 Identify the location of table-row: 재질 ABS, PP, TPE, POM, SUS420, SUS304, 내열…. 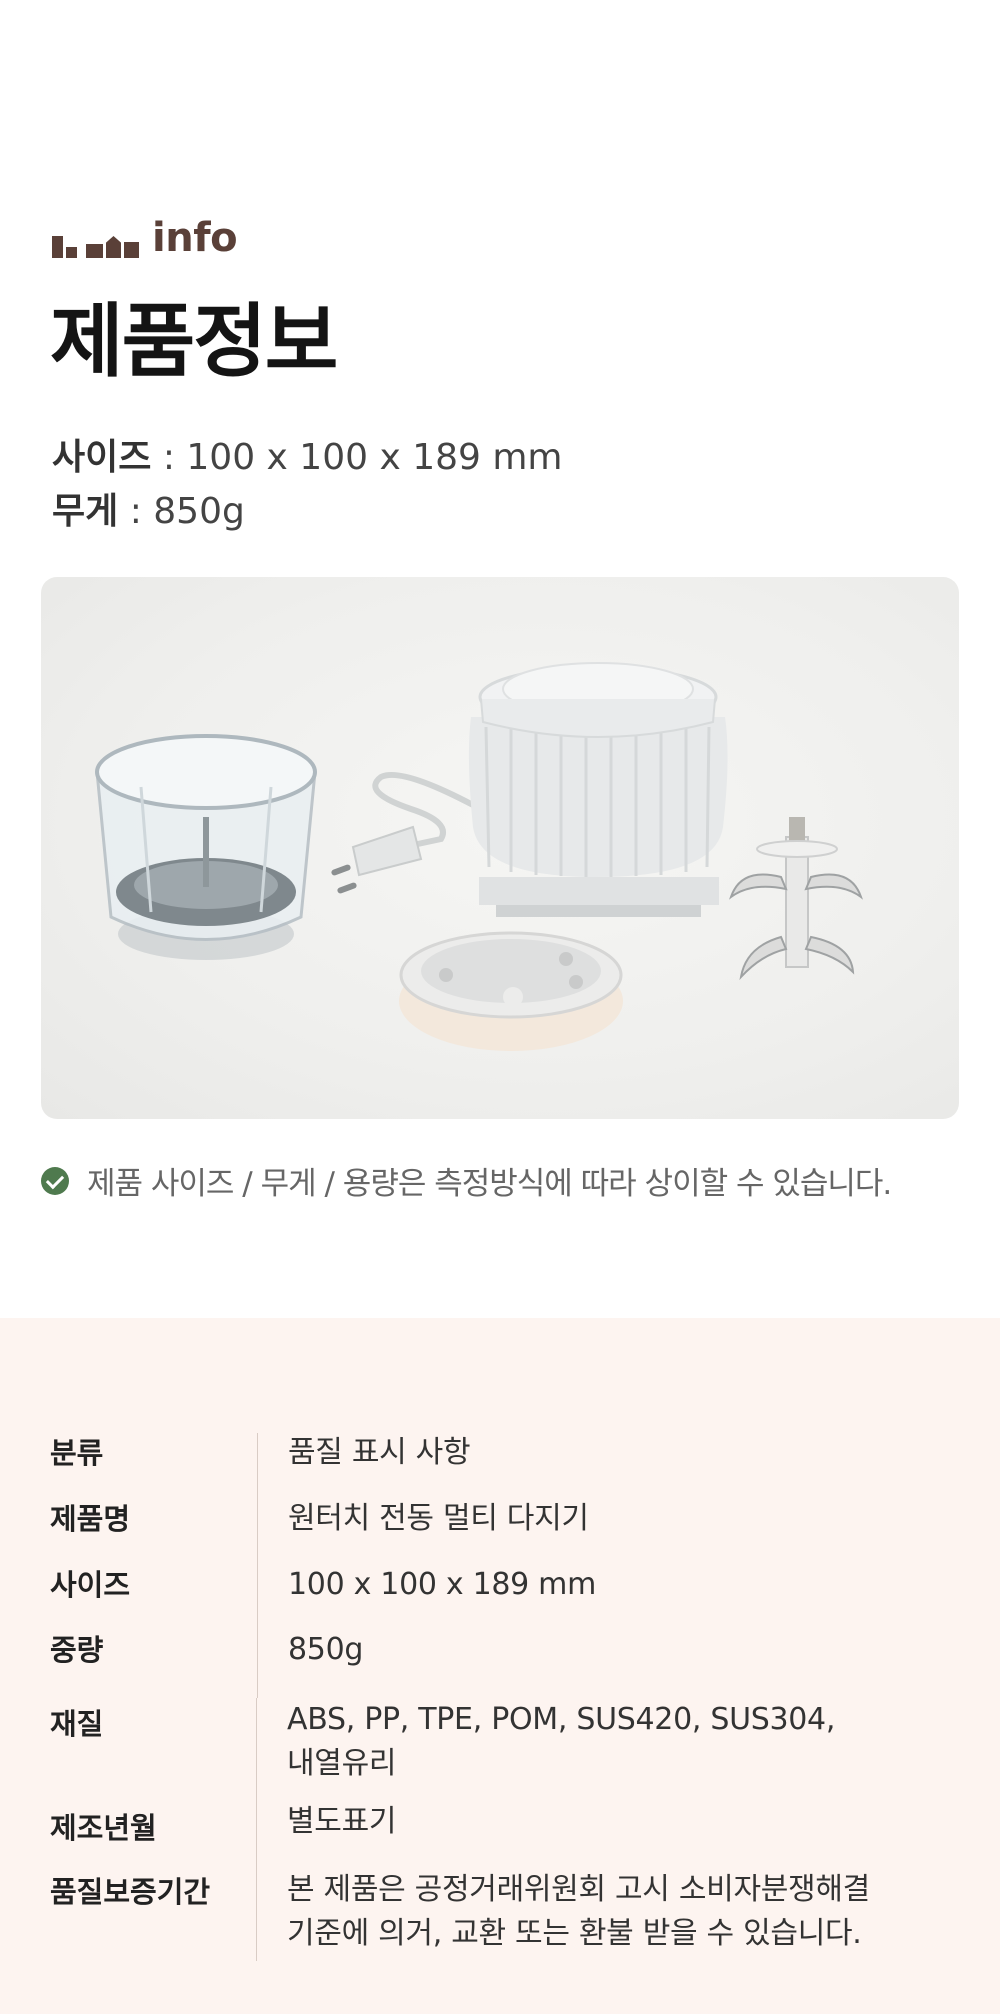
(500, 1750).